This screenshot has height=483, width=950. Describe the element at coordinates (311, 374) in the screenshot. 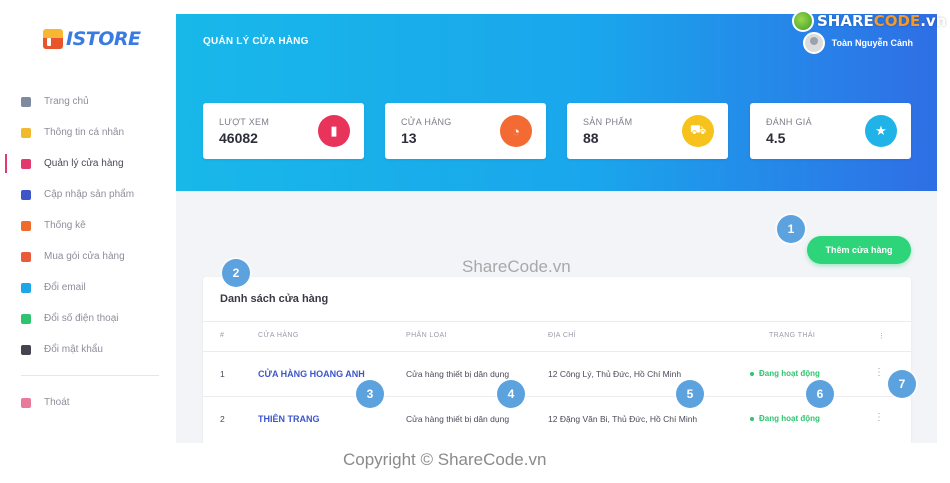

I see `store-name-link: CỬA HÀNG HOANG ANH` at that location.